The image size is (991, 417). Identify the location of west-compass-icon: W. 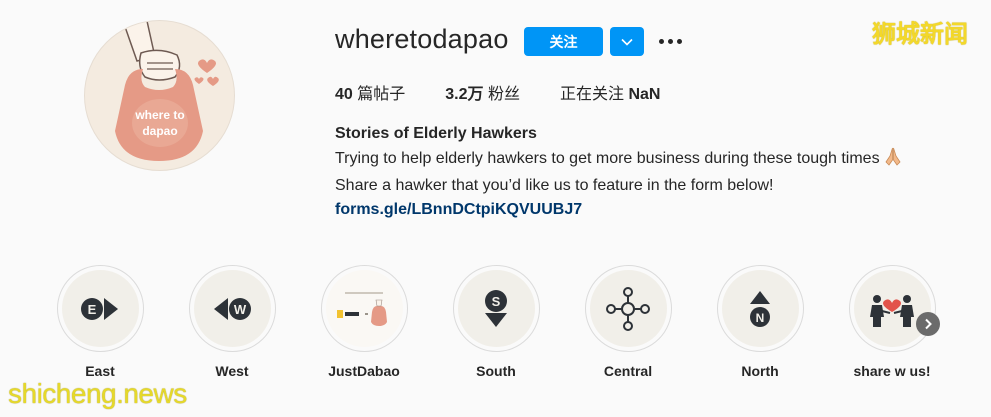
(232, 308).